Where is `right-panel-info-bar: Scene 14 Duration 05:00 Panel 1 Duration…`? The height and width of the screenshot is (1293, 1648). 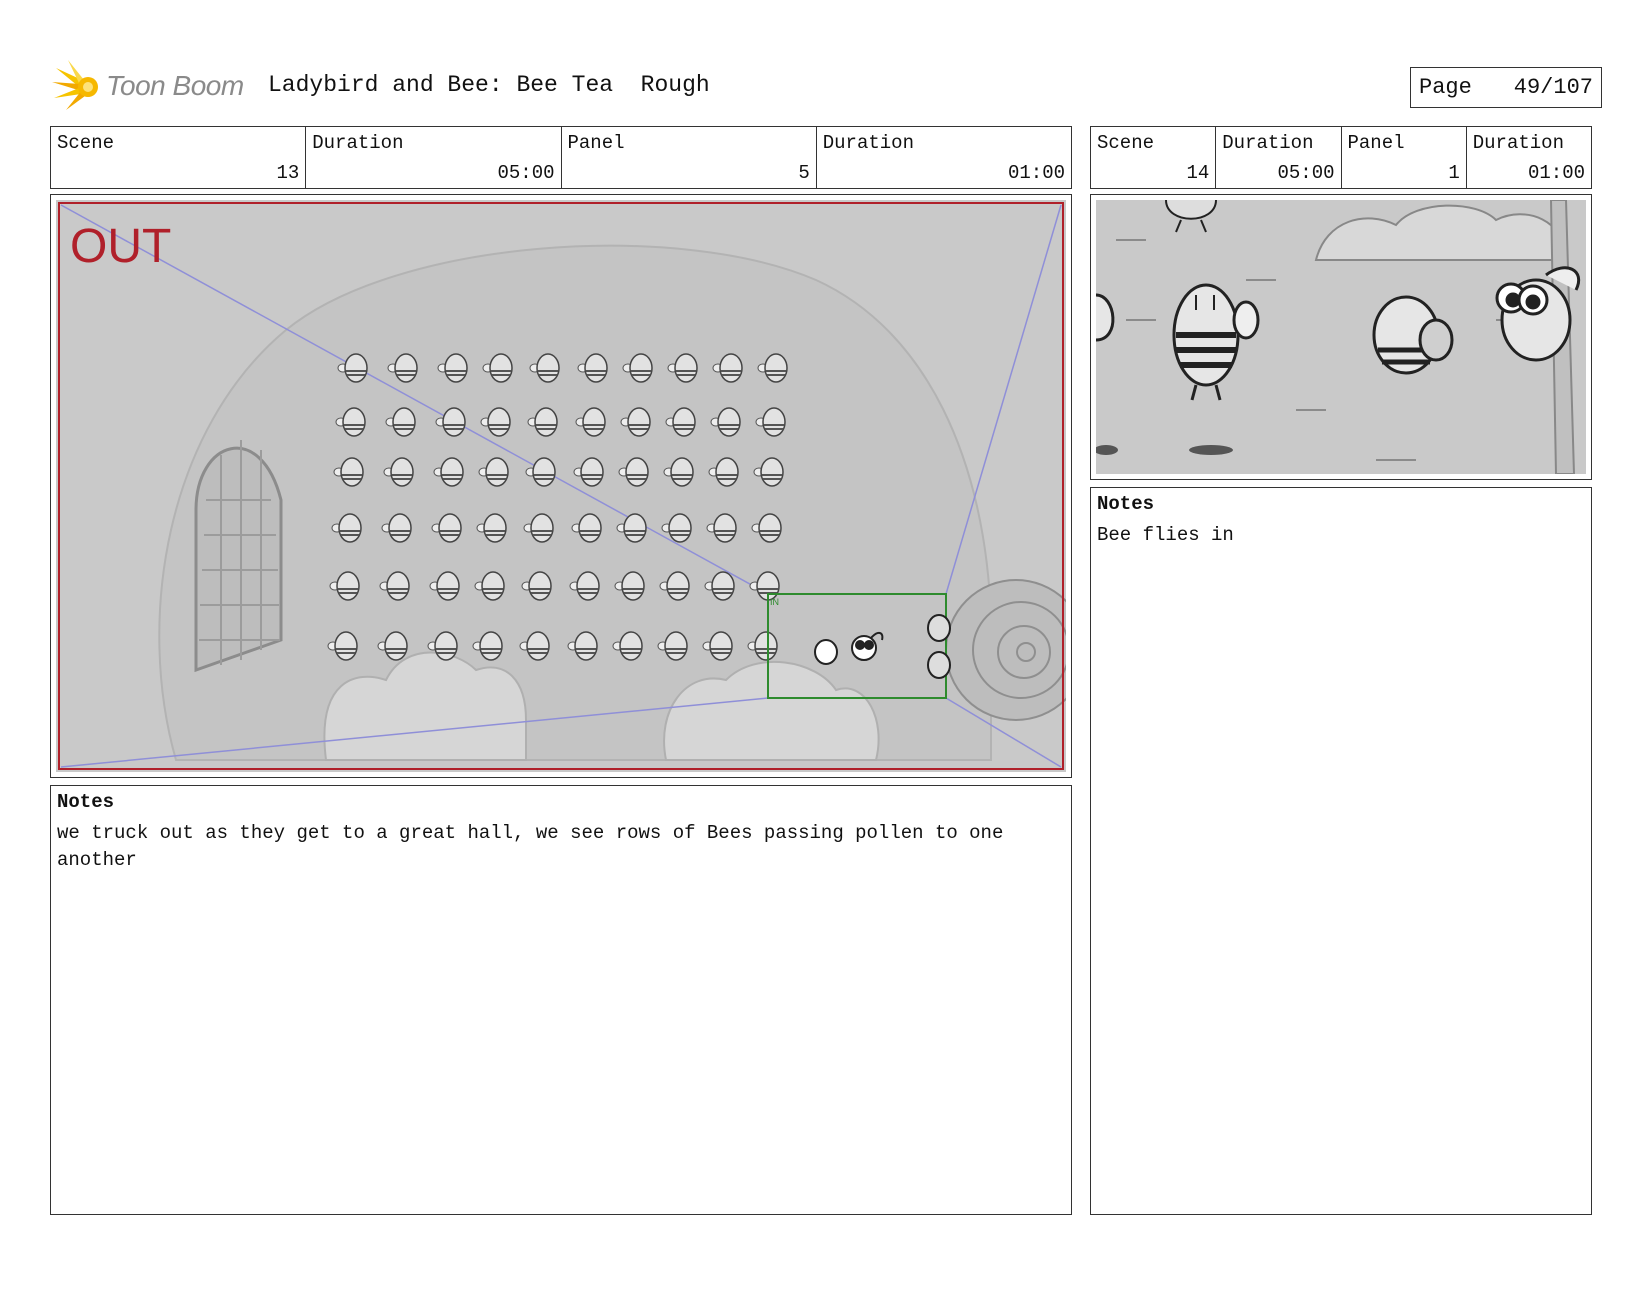
right-panel-info-bar: Scene 14 Duration 05:00 Panel 1 Duration… is located at coordinates (1341, 157).